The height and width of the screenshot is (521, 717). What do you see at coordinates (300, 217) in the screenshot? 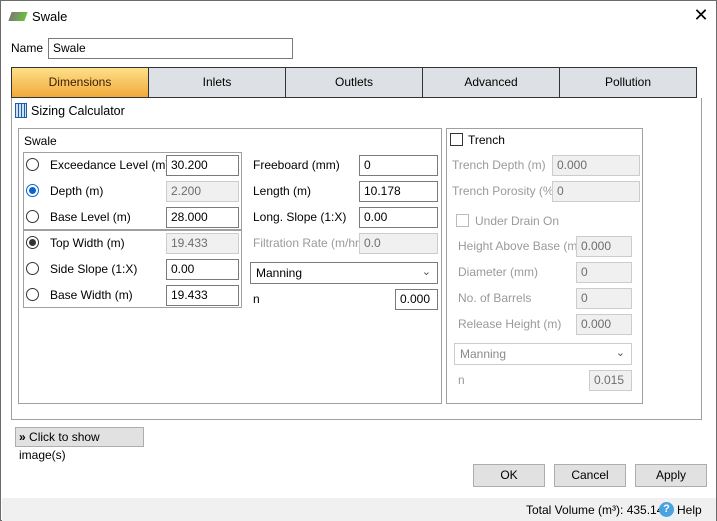
I see `long-slope-label: Long. Slope (1:X)` at bounding box center [300, 217].